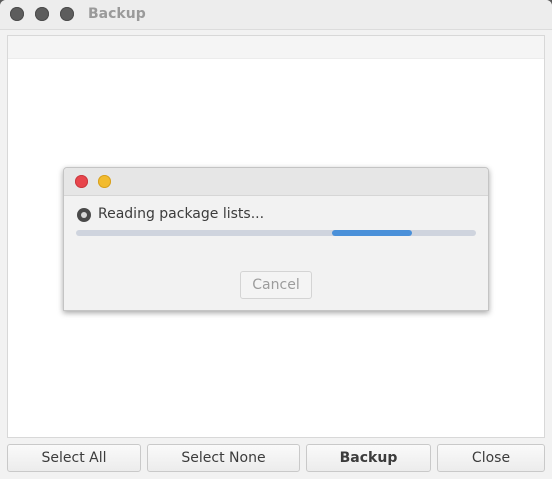 Image resolution: width=552 pixels, height=479 pixels. Describe the element at coordinates (104, 181) in the screenshot. I see `dialog-minimize-icon` at that location.